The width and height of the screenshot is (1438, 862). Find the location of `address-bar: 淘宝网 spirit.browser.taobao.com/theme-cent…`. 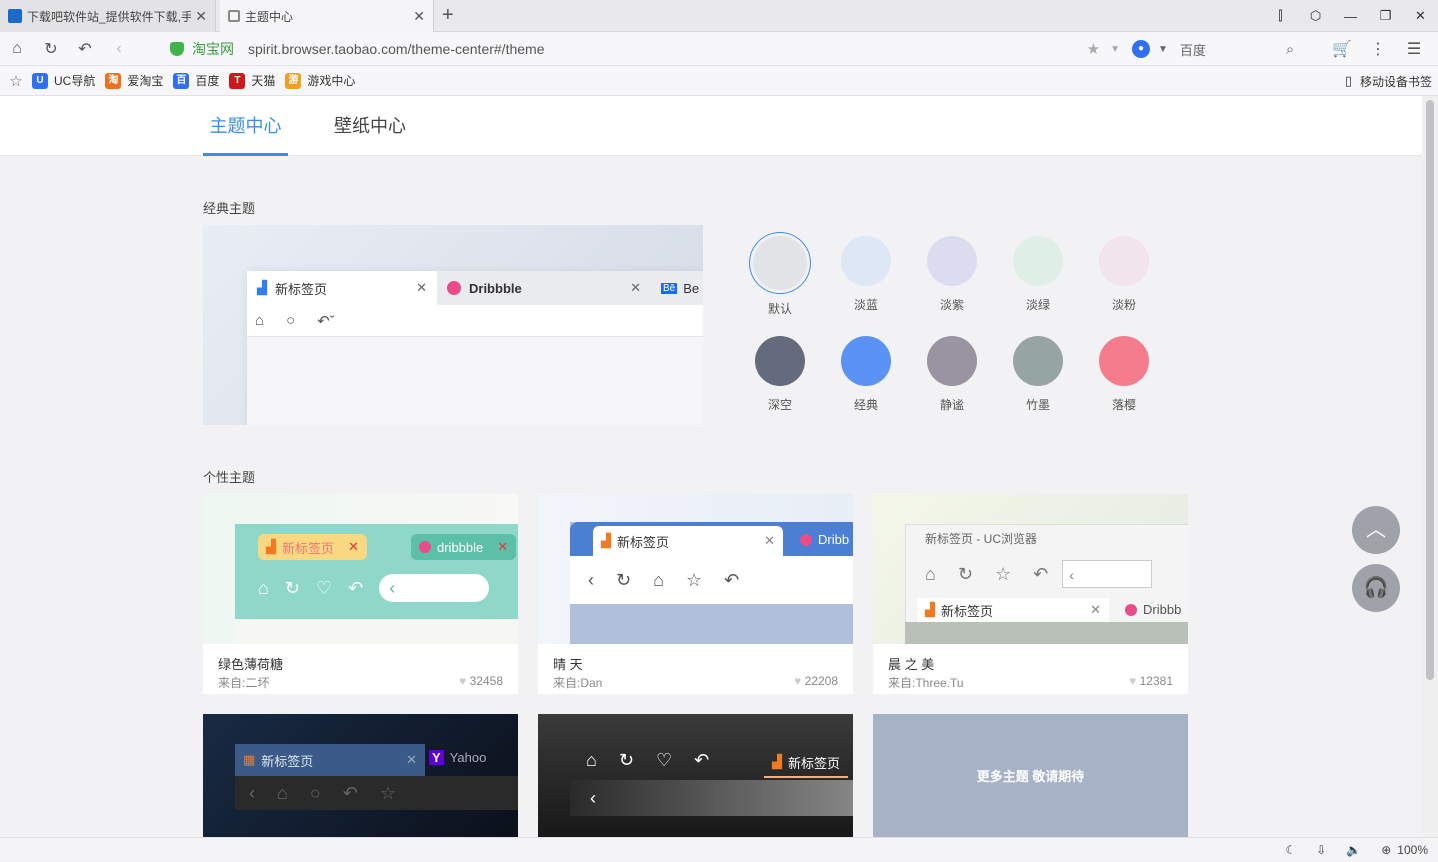

address-bar: 淘宝网 spirit.browser.taobao.com/theme-cent… is located at coordinates (645, 49).